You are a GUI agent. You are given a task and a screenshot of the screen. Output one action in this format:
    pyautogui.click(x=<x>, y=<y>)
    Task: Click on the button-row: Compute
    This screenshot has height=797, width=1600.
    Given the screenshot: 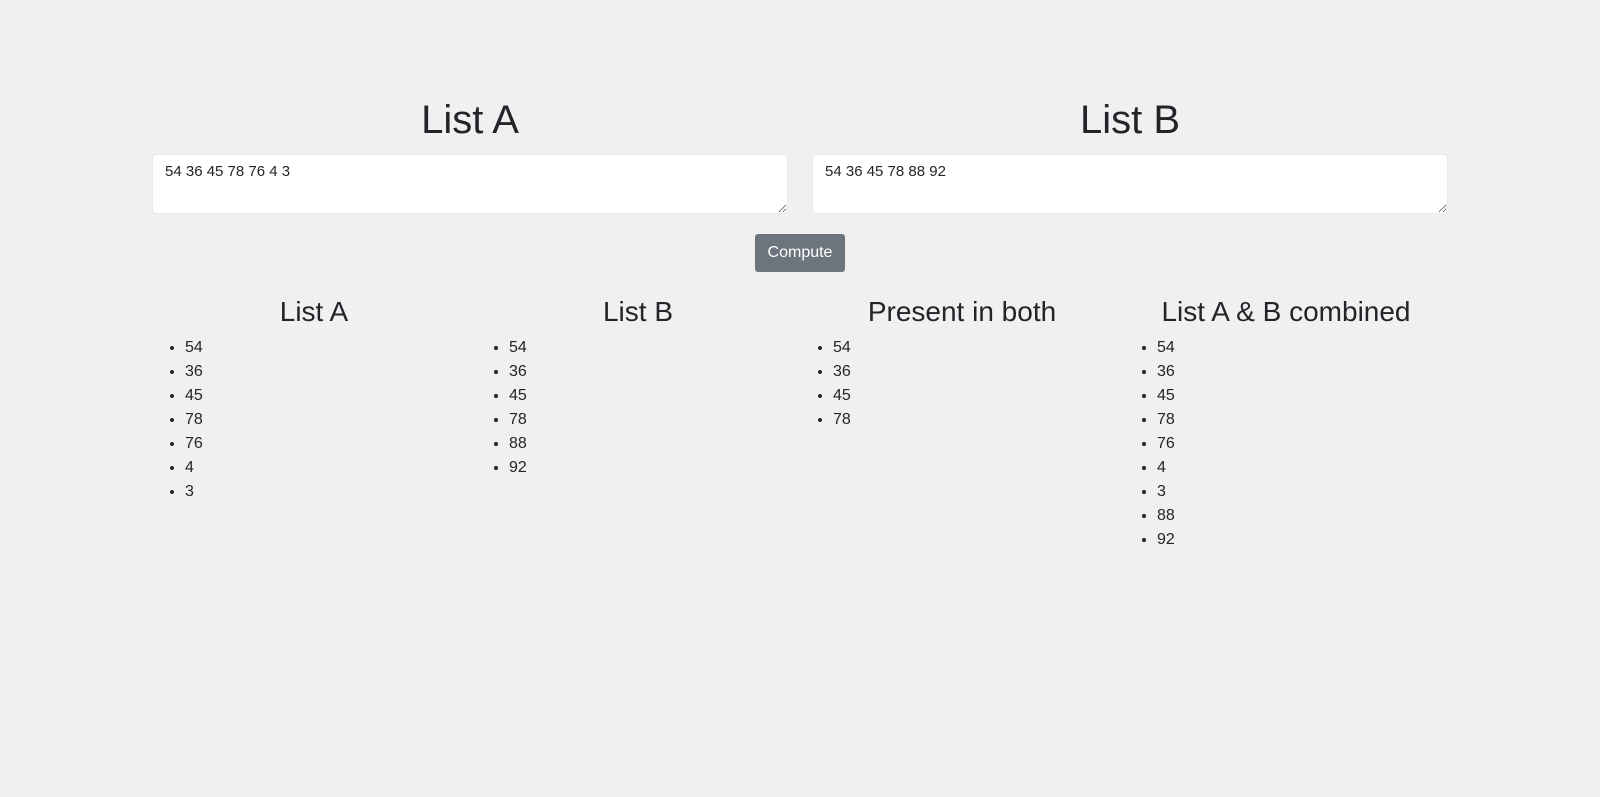 What is the action you would take?
    pyautogui.click(x=800, y=253)
    